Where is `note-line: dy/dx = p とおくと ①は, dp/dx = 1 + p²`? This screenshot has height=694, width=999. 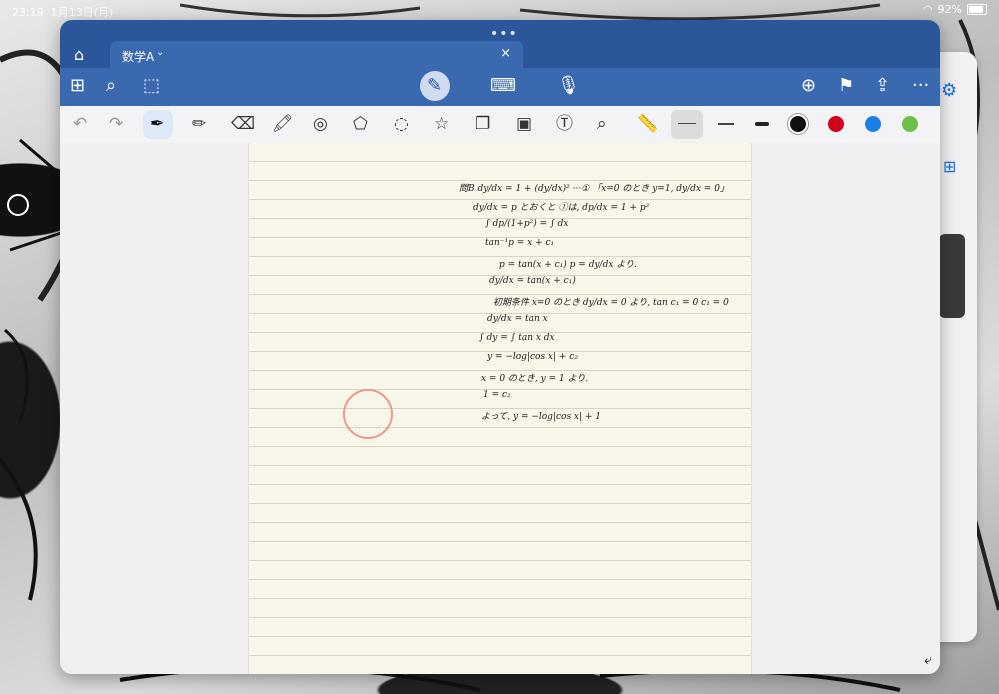
note-line: dy/dx = p とおくと ①は, dp/dx = 1 + p² is located at coordinates (561, 208).